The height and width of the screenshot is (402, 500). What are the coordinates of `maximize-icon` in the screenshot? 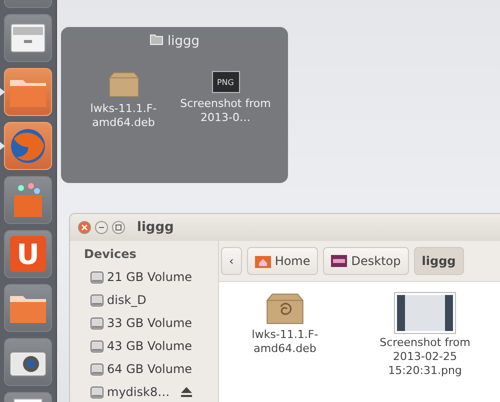 It's located at (118, 227).